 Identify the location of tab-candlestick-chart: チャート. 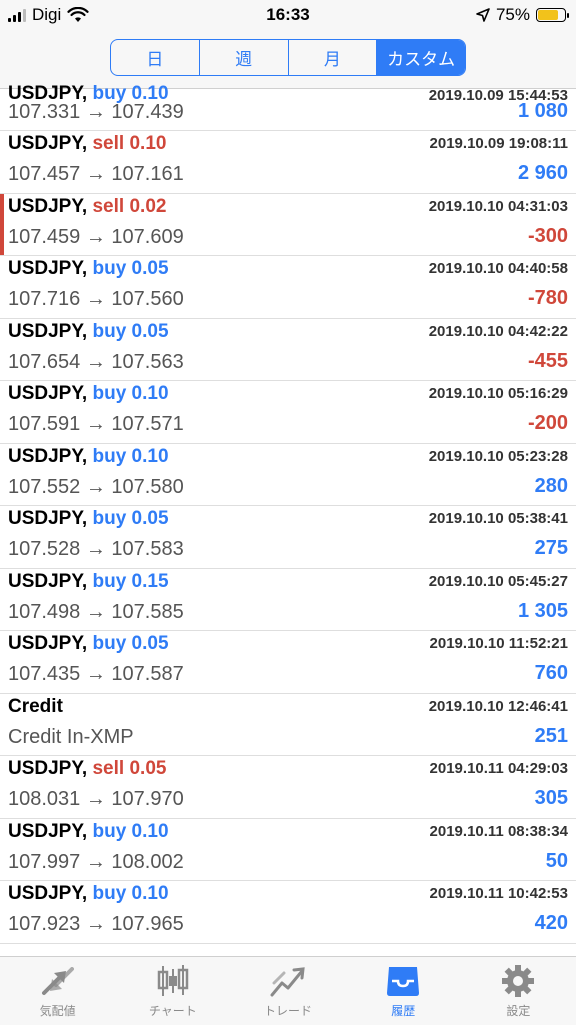
(172, 991).